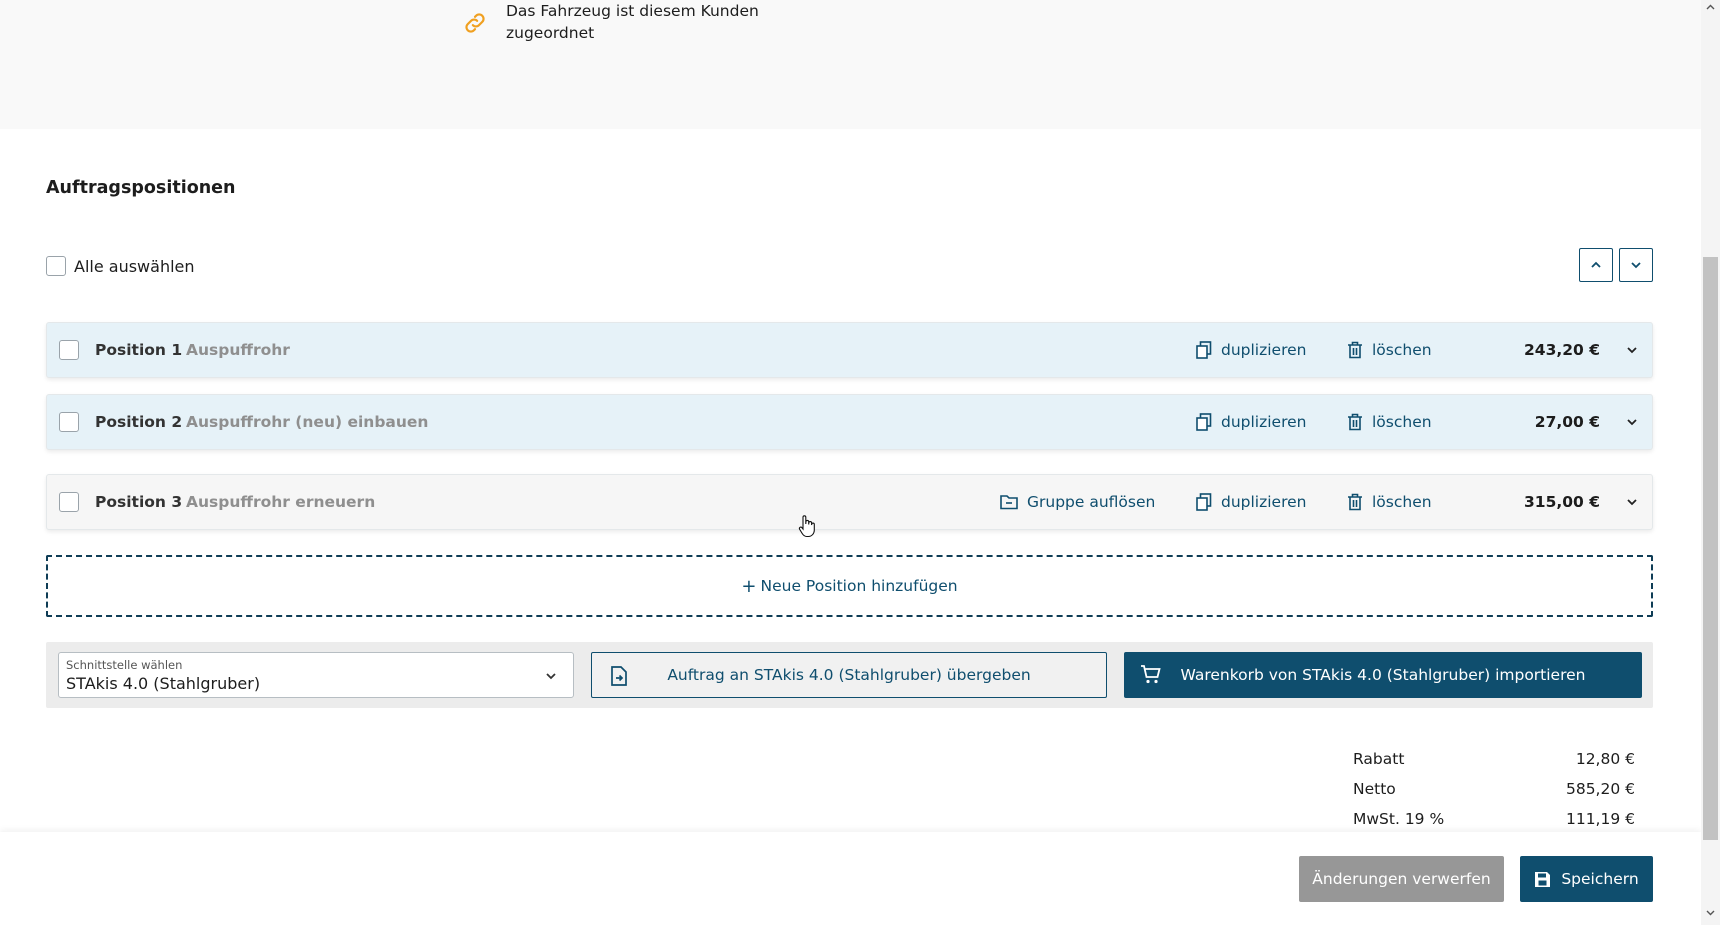 The width and height of the screenshot is (1720, 925). What do you see at coordinates (1374, 789) in the screenshot?
I see `totals-label: Netto` at bounding box center [1374, 789].